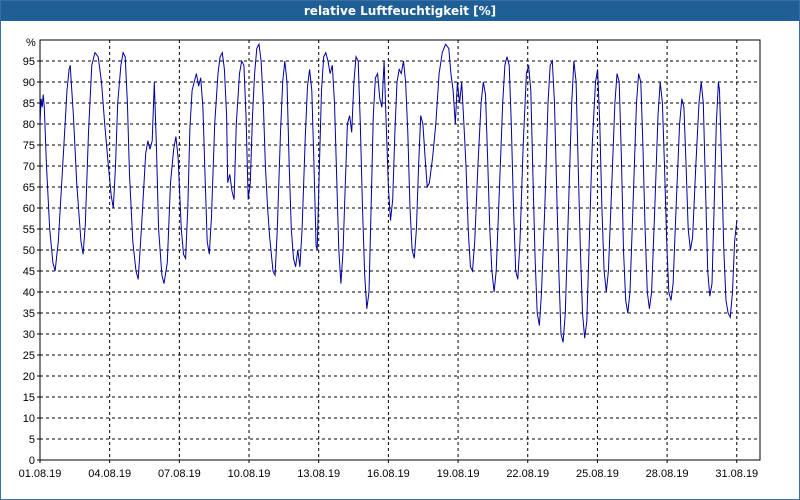 The image size is (800, 500). What do you see at coordinates (32, 440) in the screenshot?
I see `y-tick-label: 5` at bounding box center [32, 440].